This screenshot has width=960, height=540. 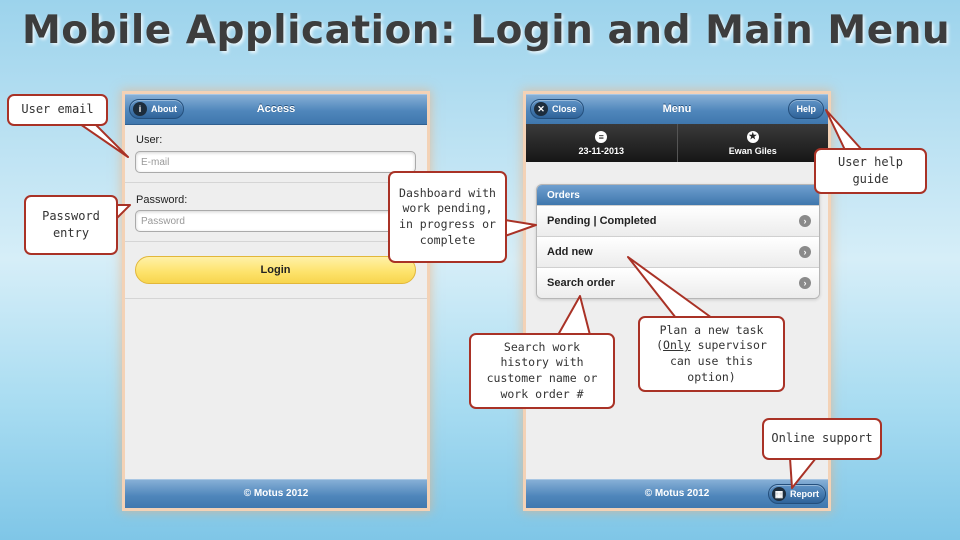 I want to click on pointer-plan, so click(x=670, y=287).